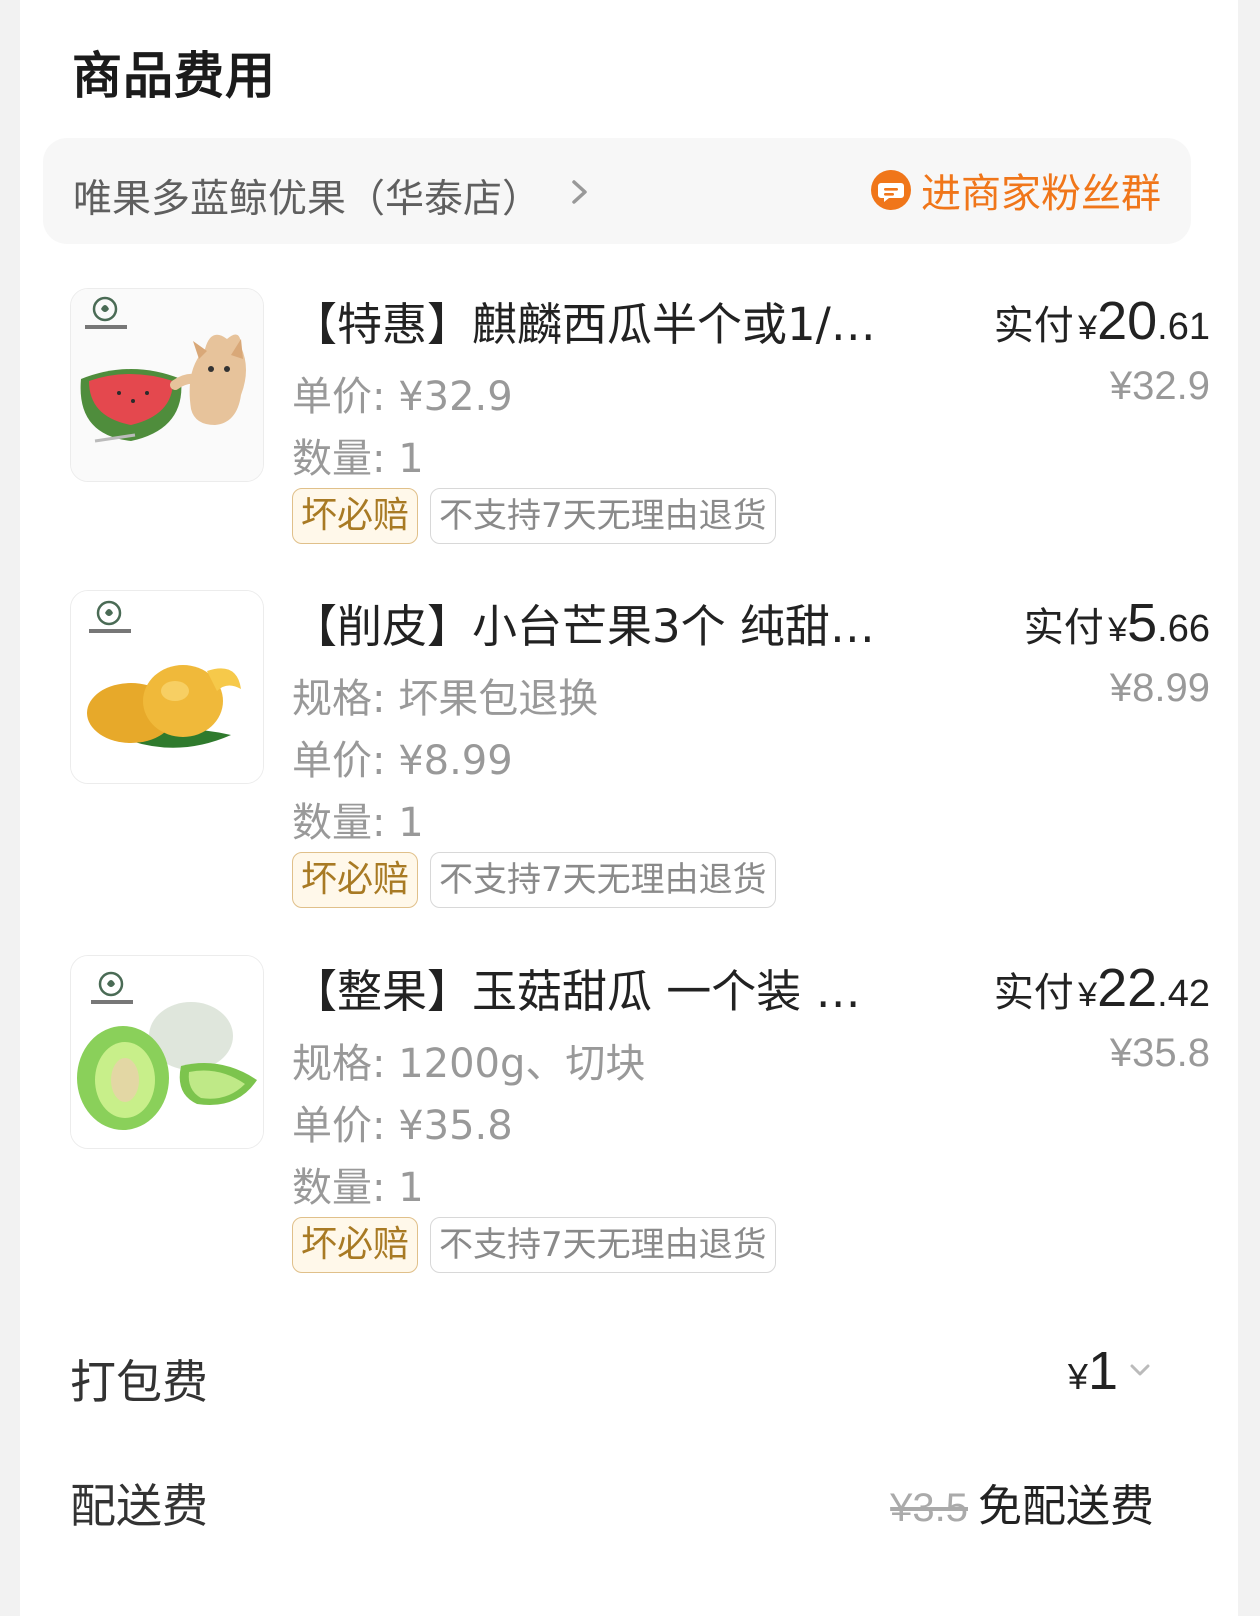 This screenshot has width=1260, height=1616. I want to click on packing-fee-label: 打包费, so click(139, 1382).